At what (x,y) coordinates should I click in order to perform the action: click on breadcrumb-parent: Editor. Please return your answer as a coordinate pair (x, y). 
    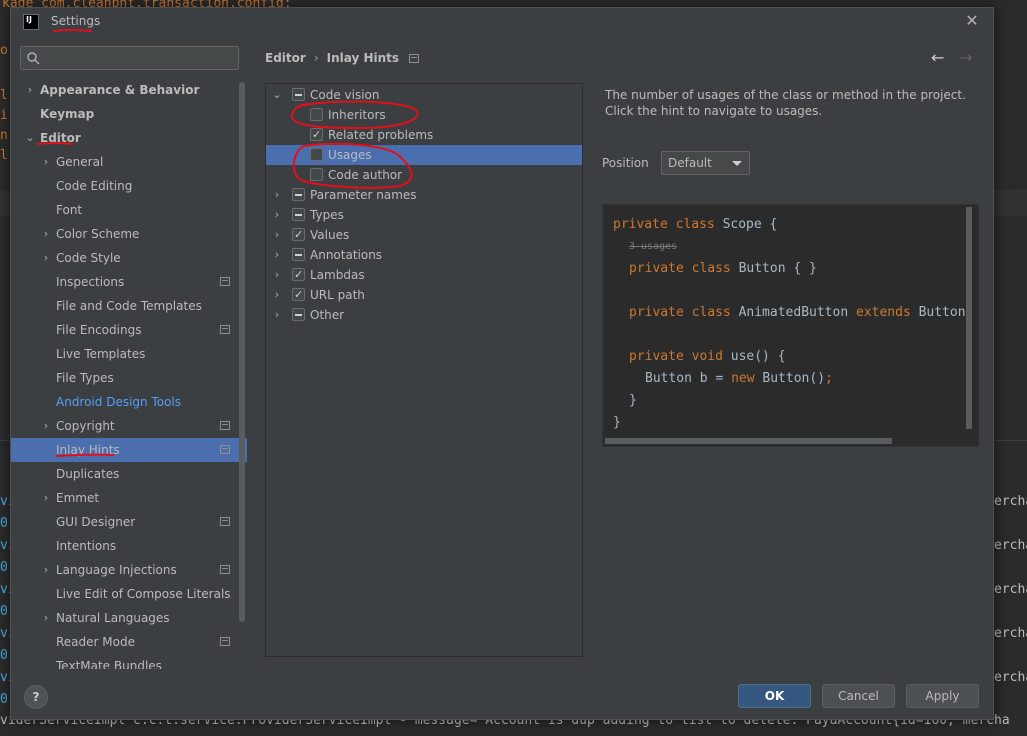
    Looking at the image, I should click on (285, 58).